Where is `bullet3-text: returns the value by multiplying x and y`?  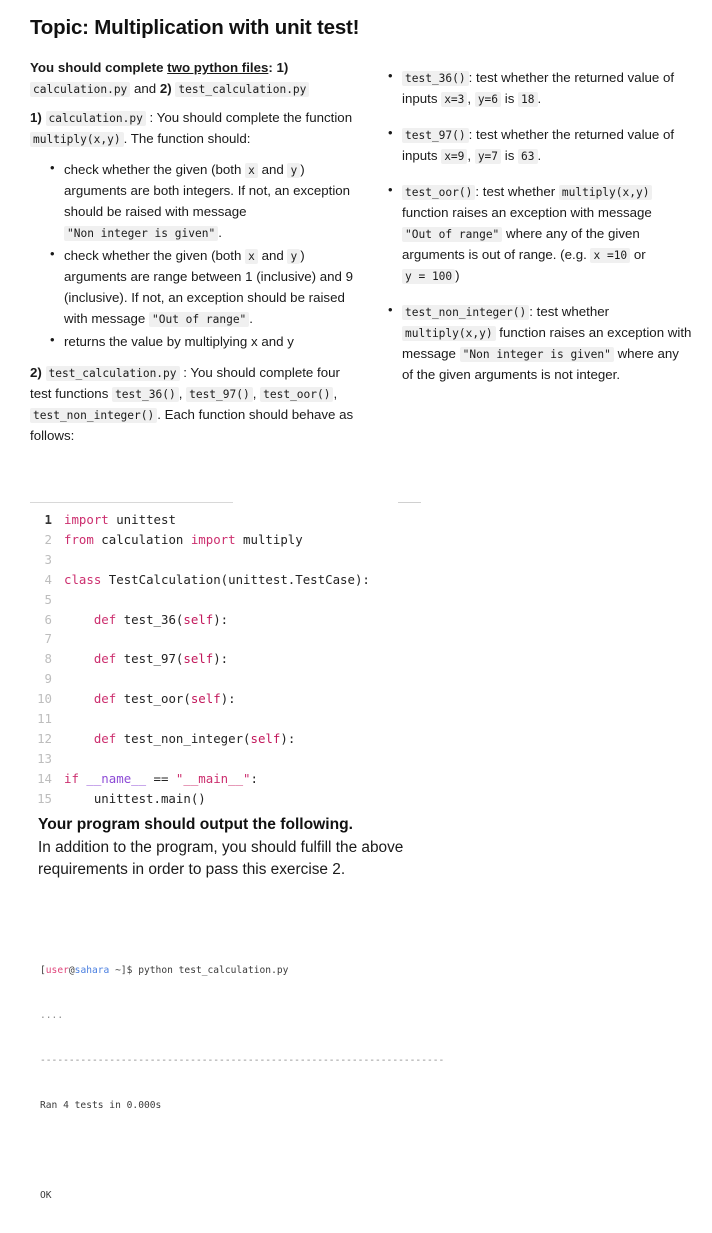
bullet3-text: returns the value by multiplying x and y is located at coordinates (179, 342).